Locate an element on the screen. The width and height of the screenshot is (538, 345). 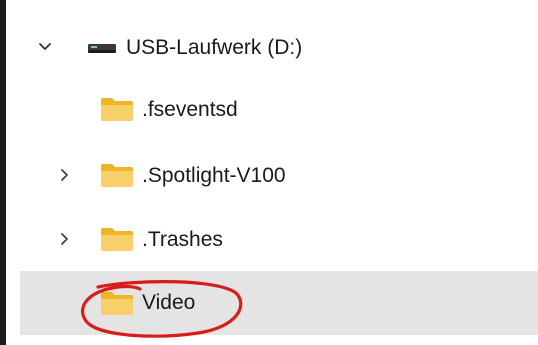
tree-item-label: Video is located at coordinates (169, 302).